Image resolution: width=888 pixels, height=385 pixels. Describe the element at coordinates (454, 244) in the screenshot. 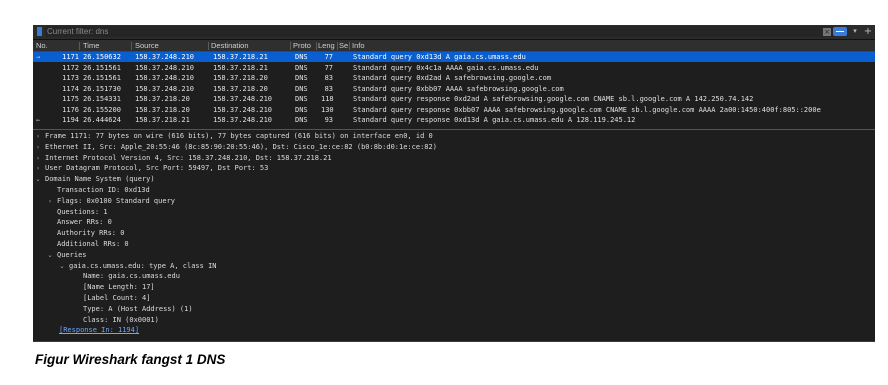

I see `tree-item-additional-rrs: Additional RRs: 0` at that location.